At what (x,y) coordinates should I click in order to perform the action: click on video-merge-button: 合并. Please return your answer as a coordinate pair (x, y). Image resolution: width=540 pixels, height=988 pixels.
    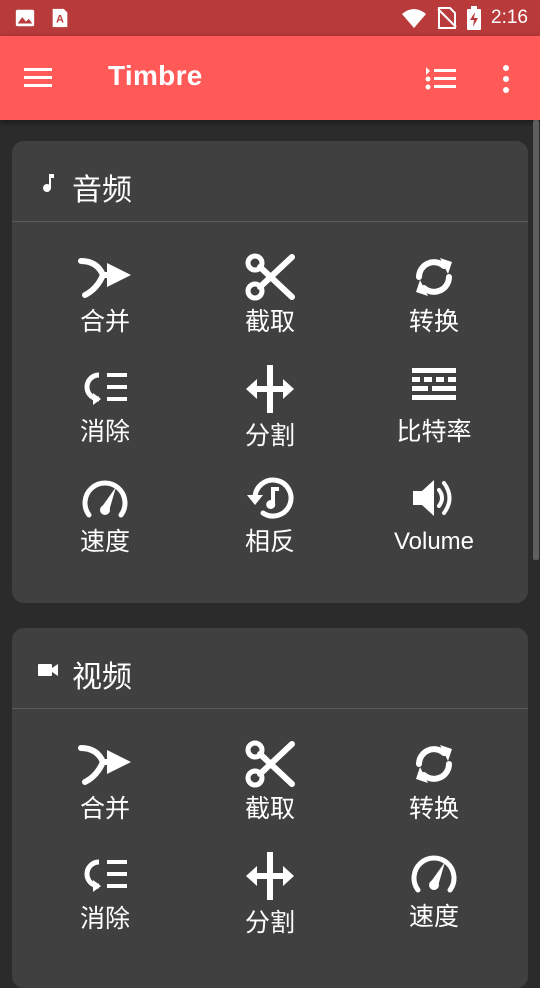
    Looking at the image, I should click on (105, 794).